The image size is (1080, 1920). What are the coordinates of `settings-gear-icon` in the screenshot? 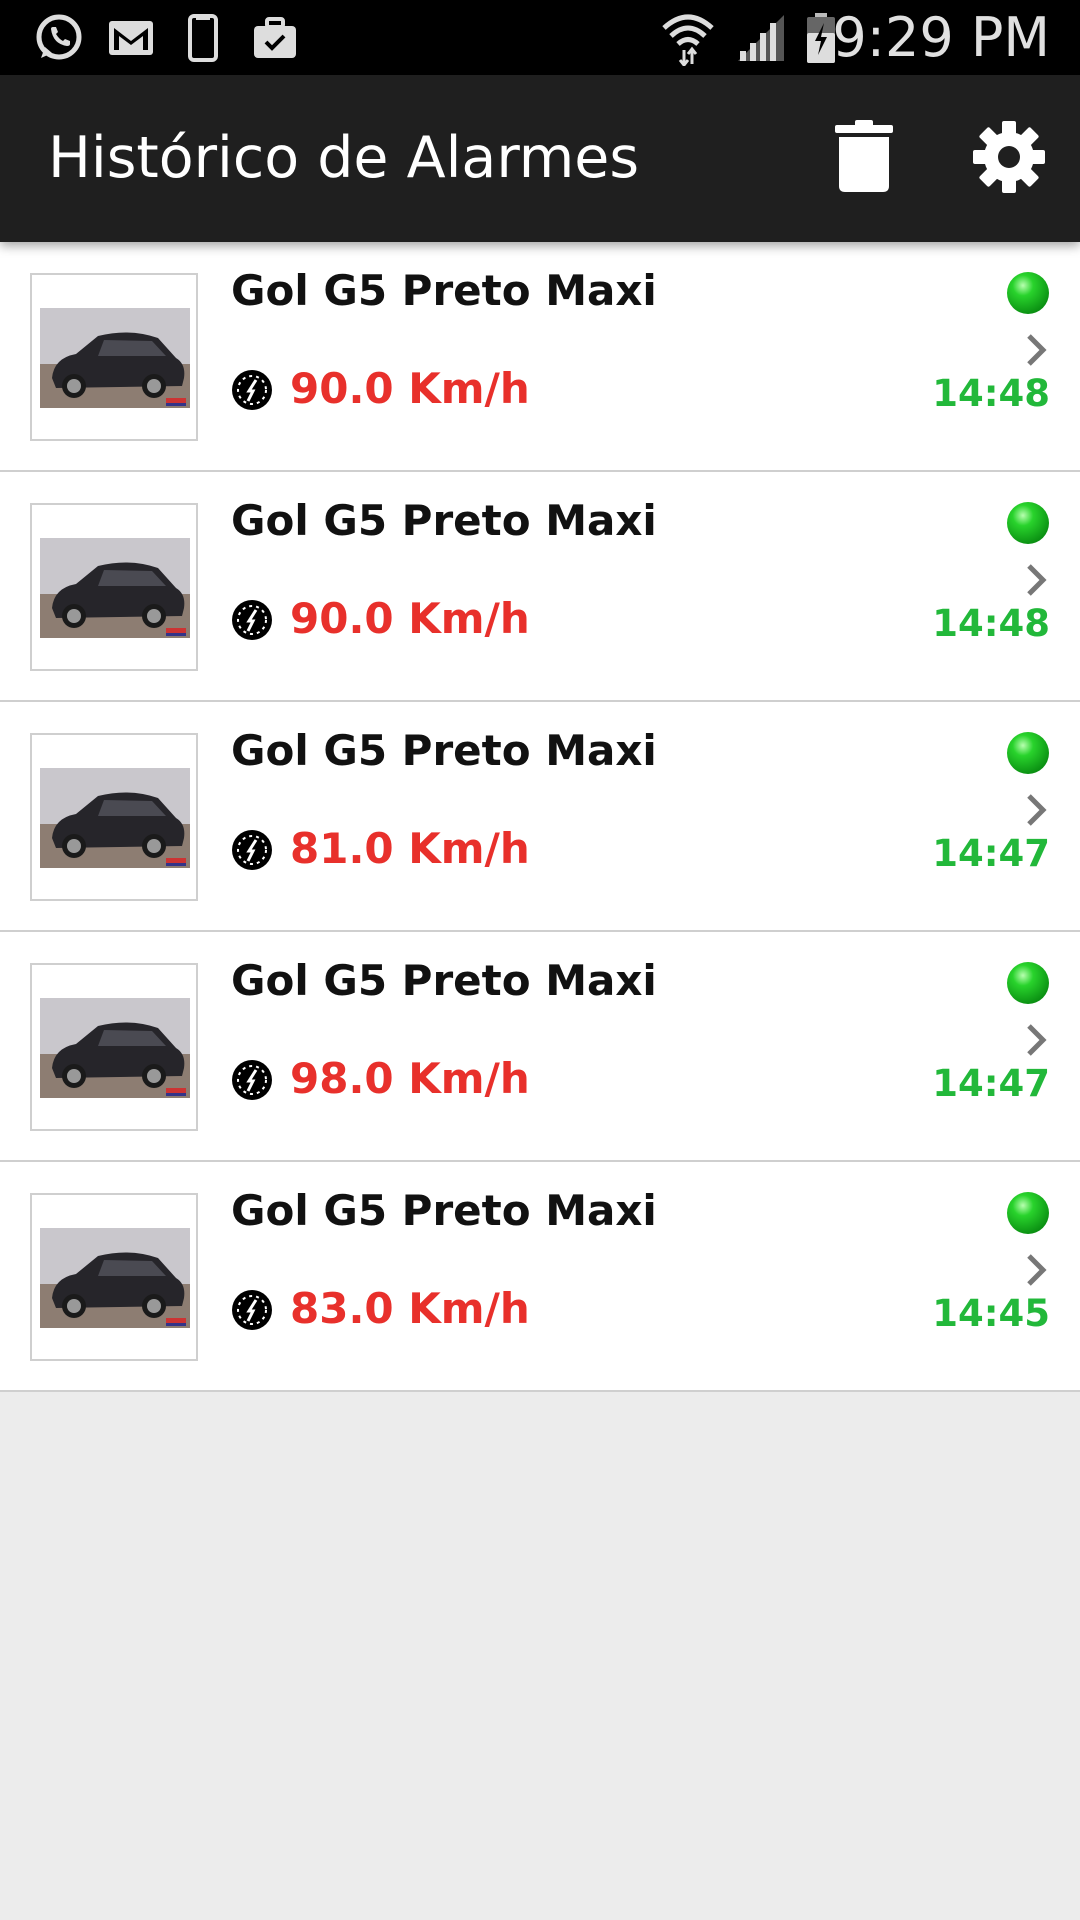 It's located at (1009, 159).